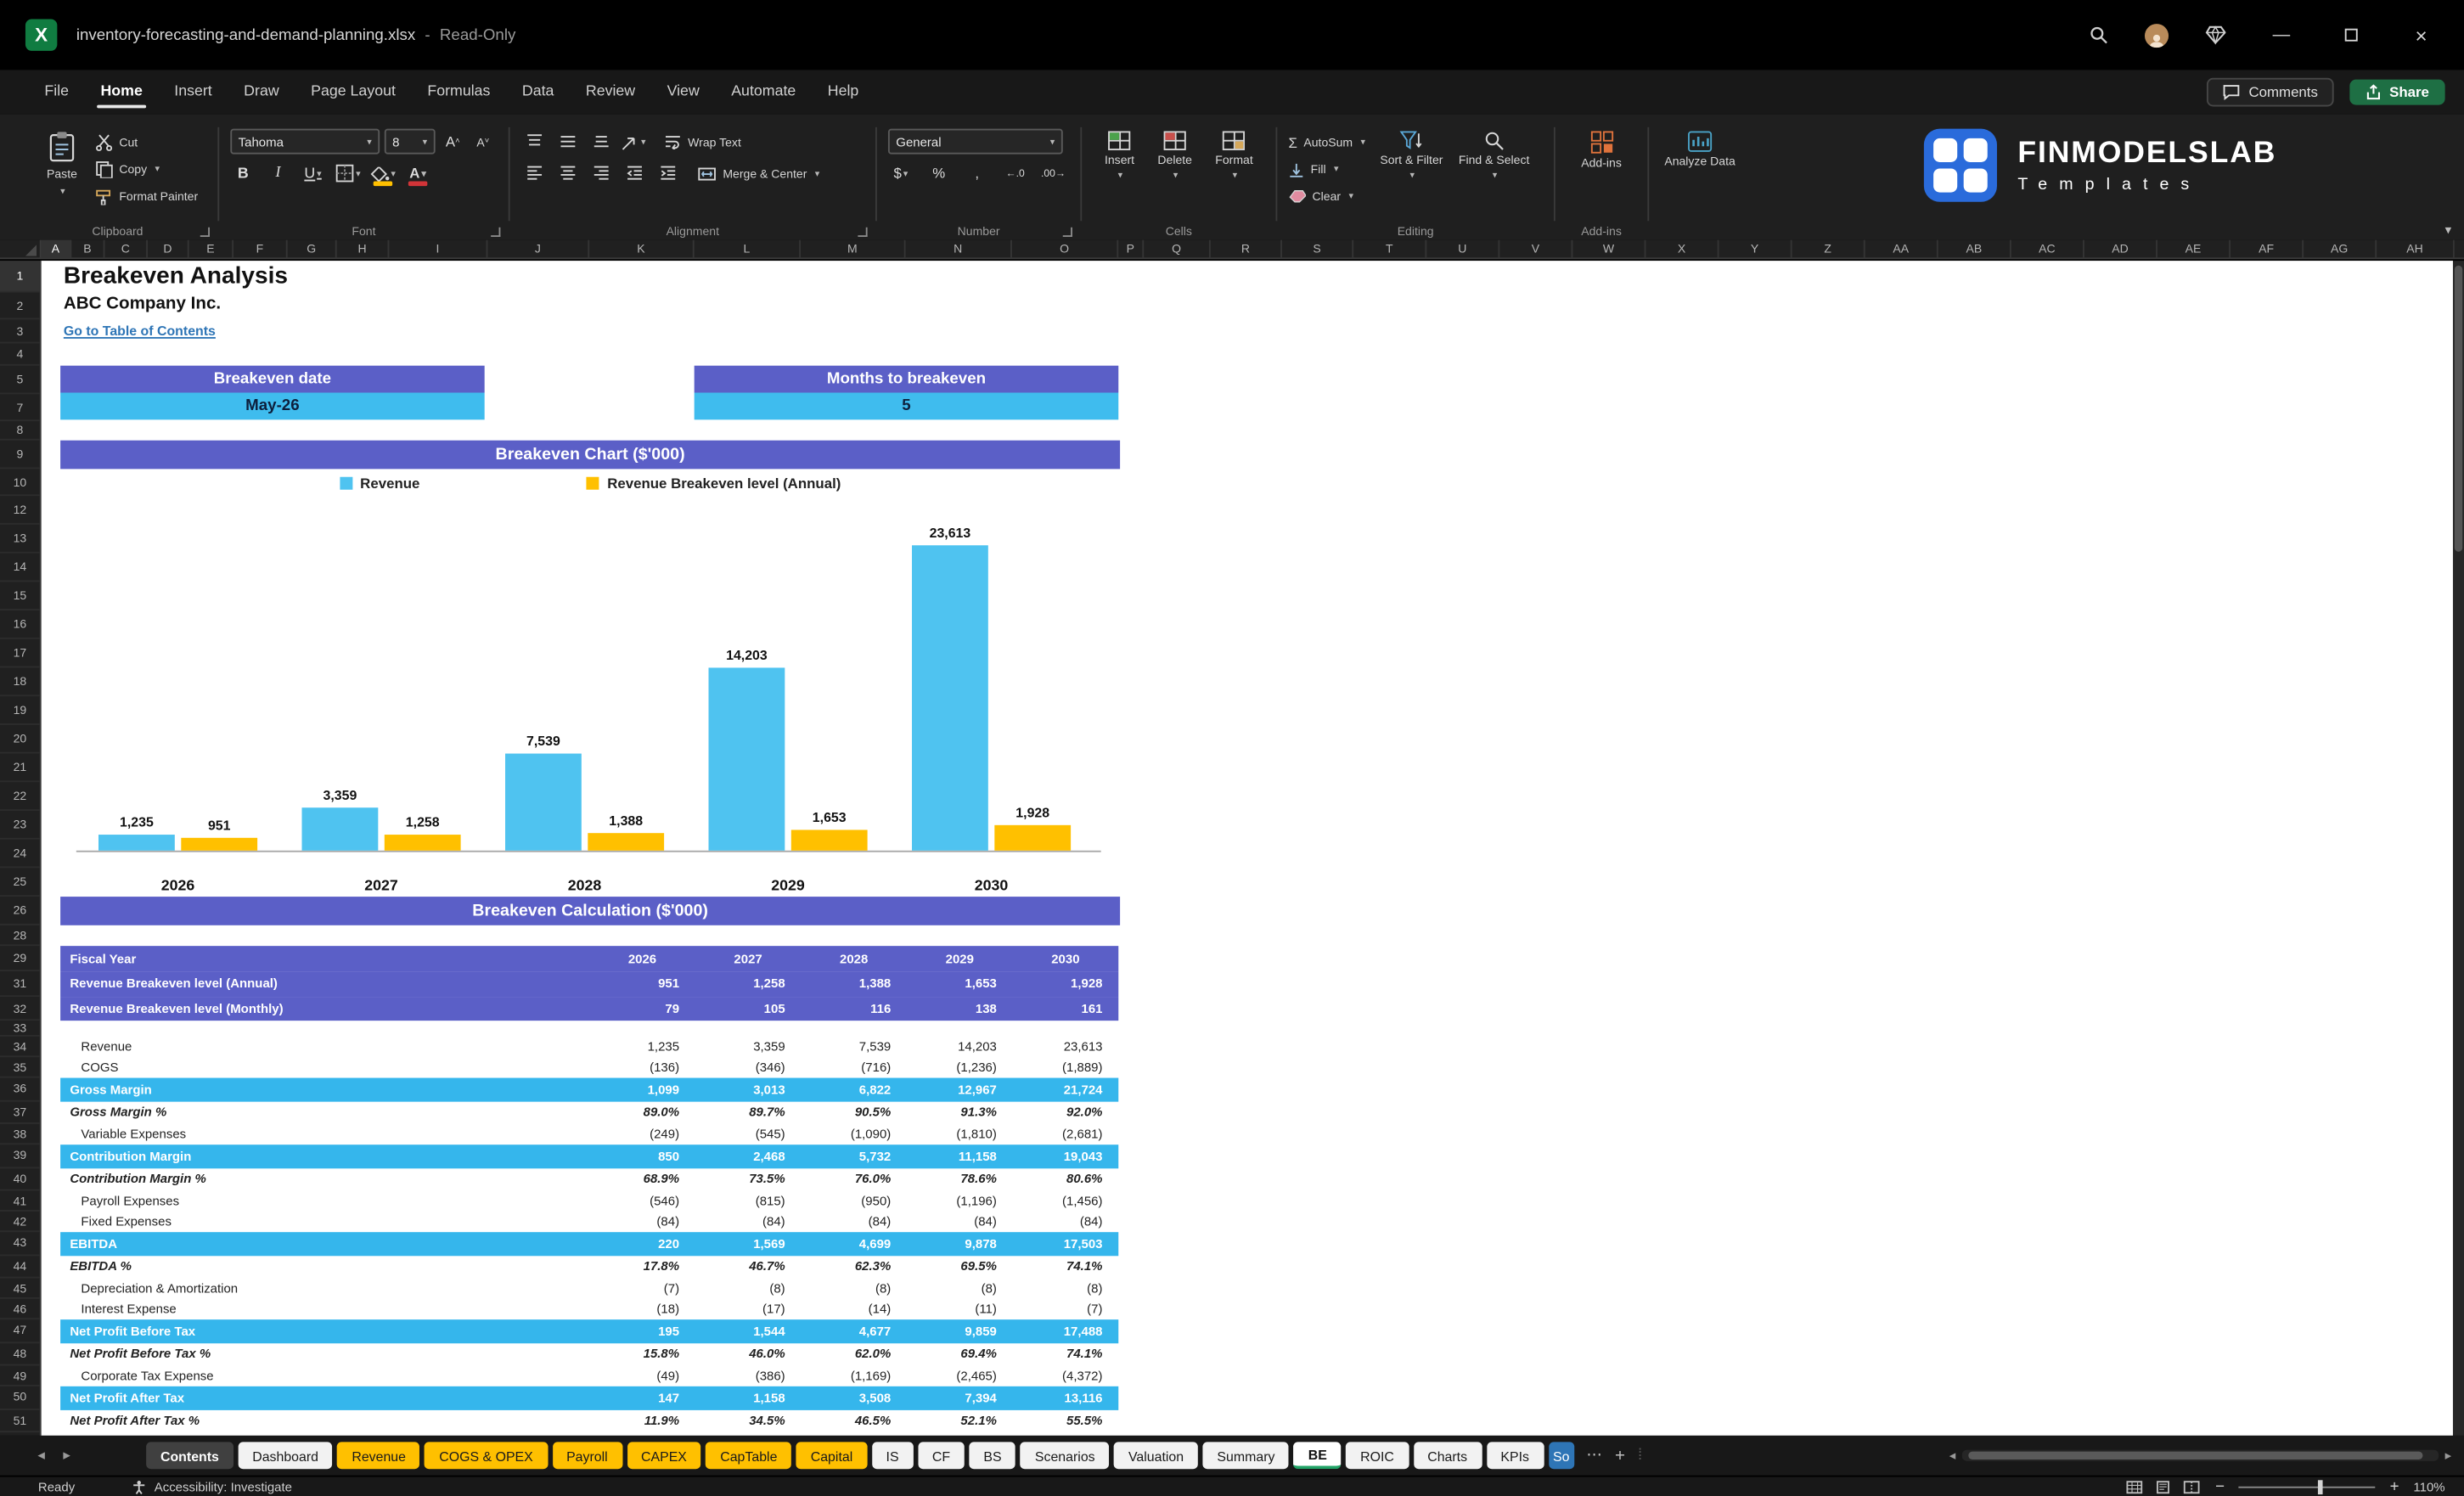 The height and width of the screenshot is (1496, 2464). I want to click on comma-style-button: ,, so click(977, 173).